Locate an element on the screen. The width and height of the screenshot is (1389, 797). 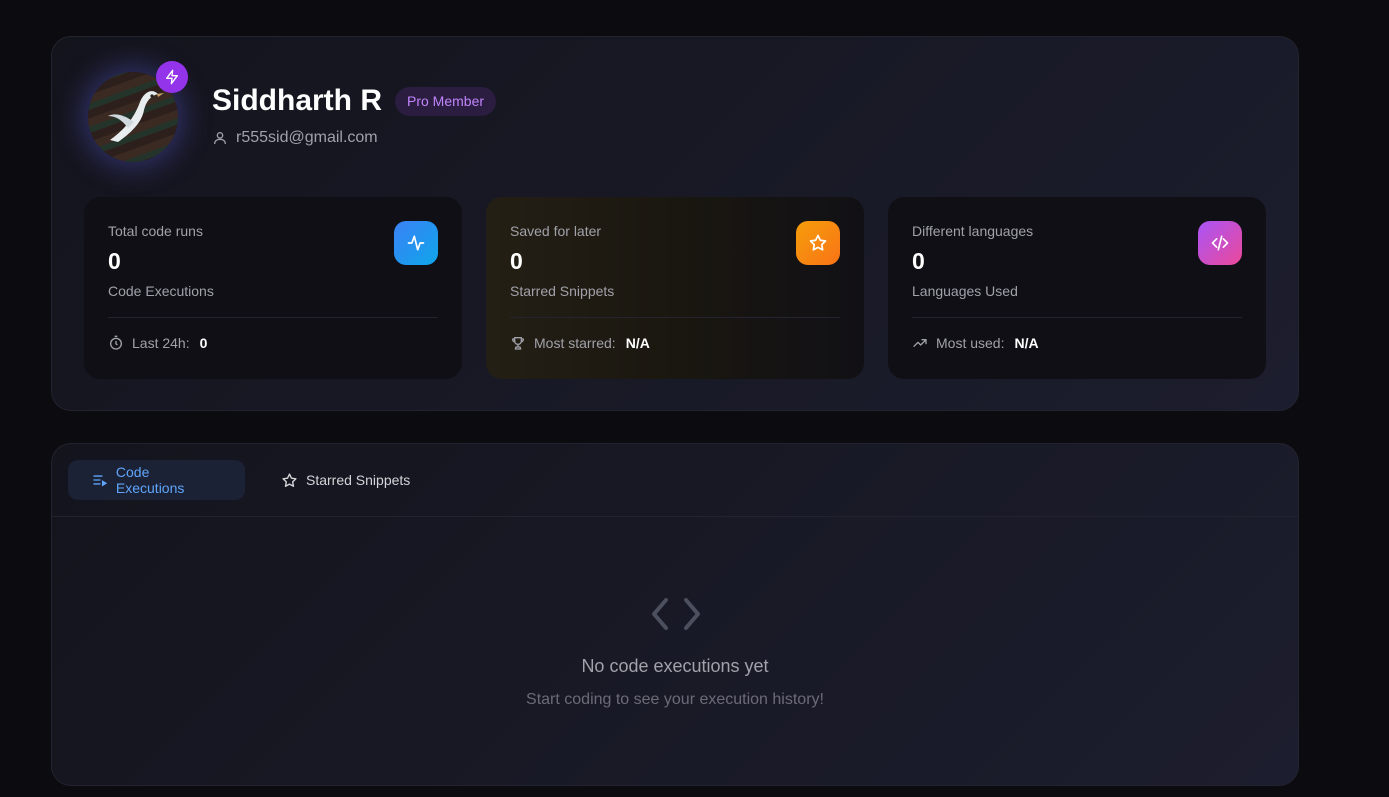
stat-sub: Code Executions is located at coordinates (161, 291).